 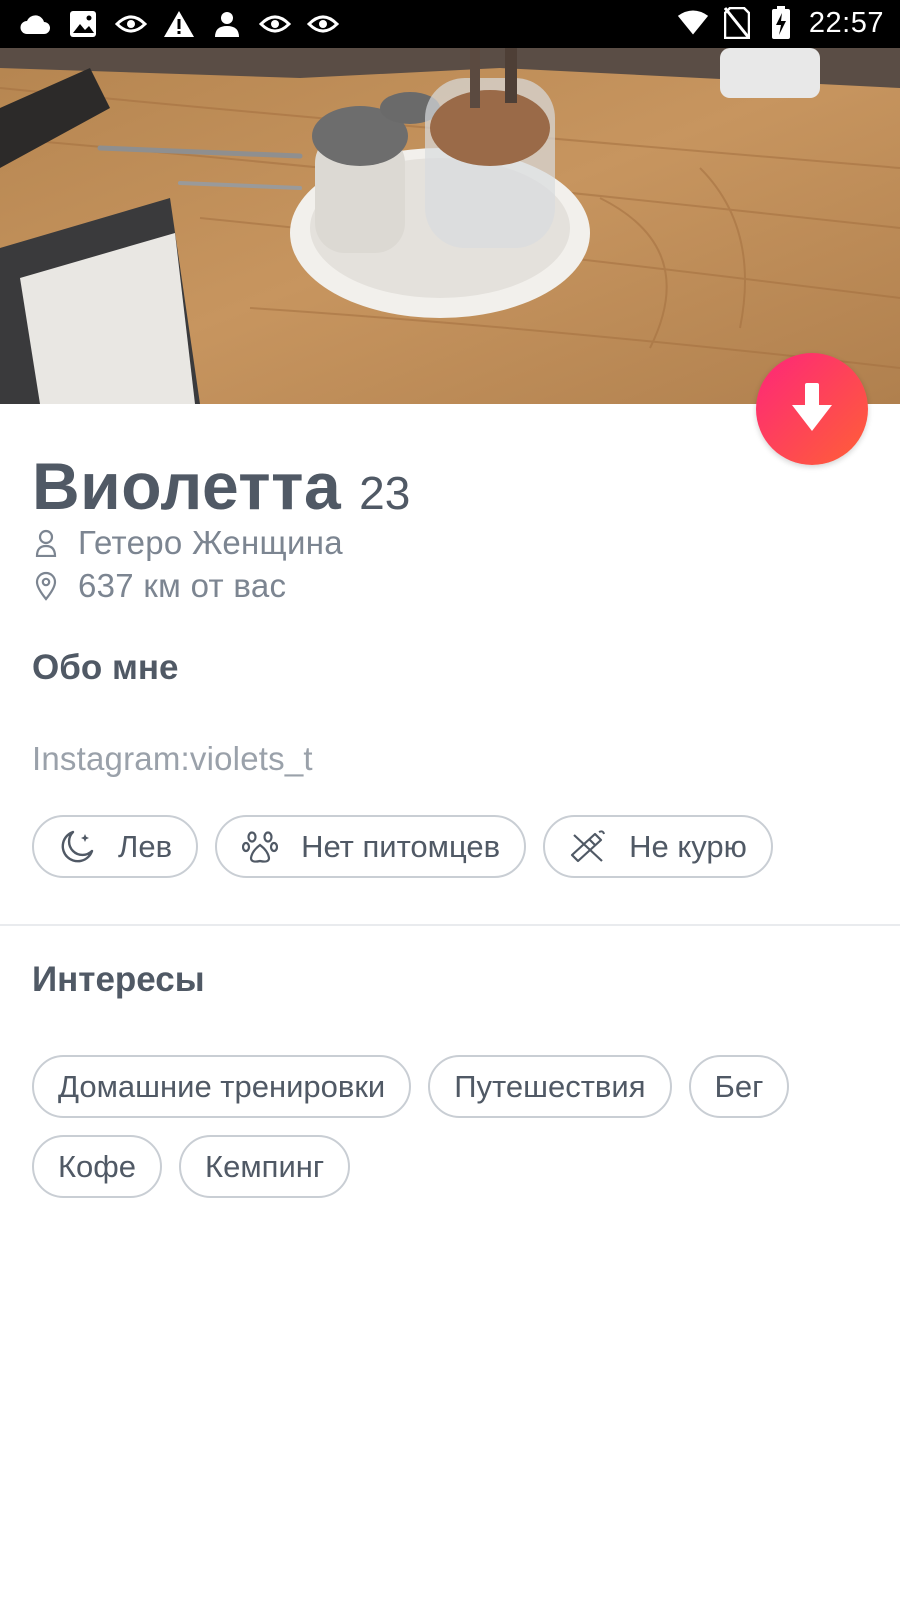 What do you see at coordinates (688, 846) in the screenshot?
I see `chip-label: Не курю` at bounding box center [688, 846].